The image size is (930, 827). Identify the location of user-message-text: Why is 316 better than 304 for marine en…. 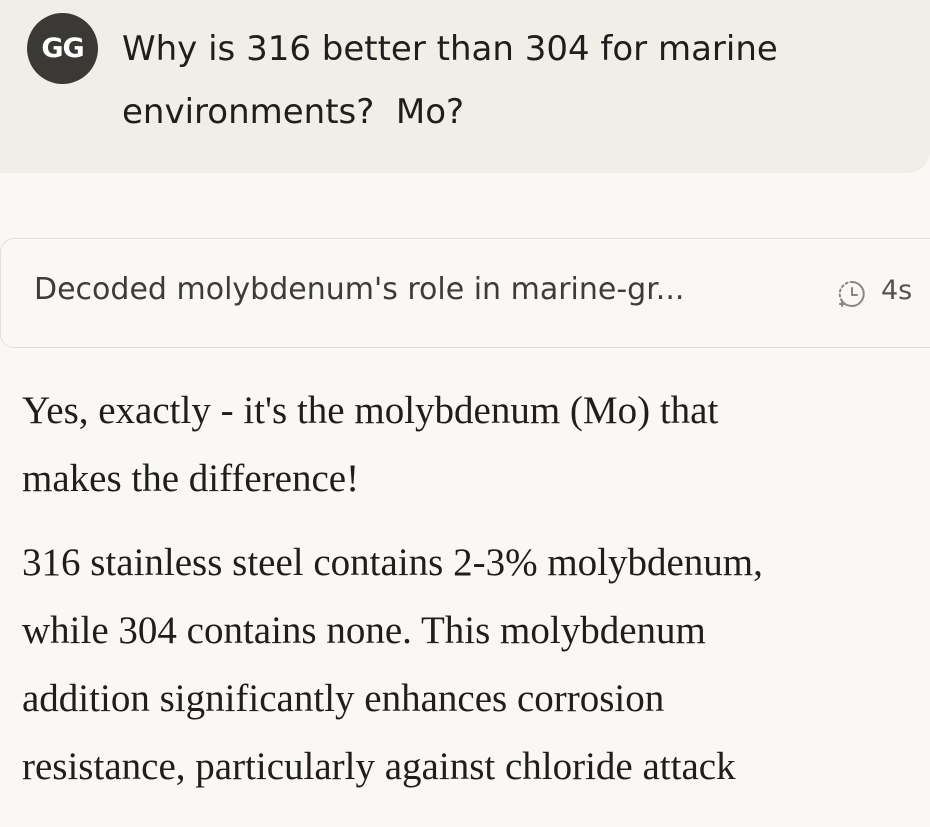
(450, 80).